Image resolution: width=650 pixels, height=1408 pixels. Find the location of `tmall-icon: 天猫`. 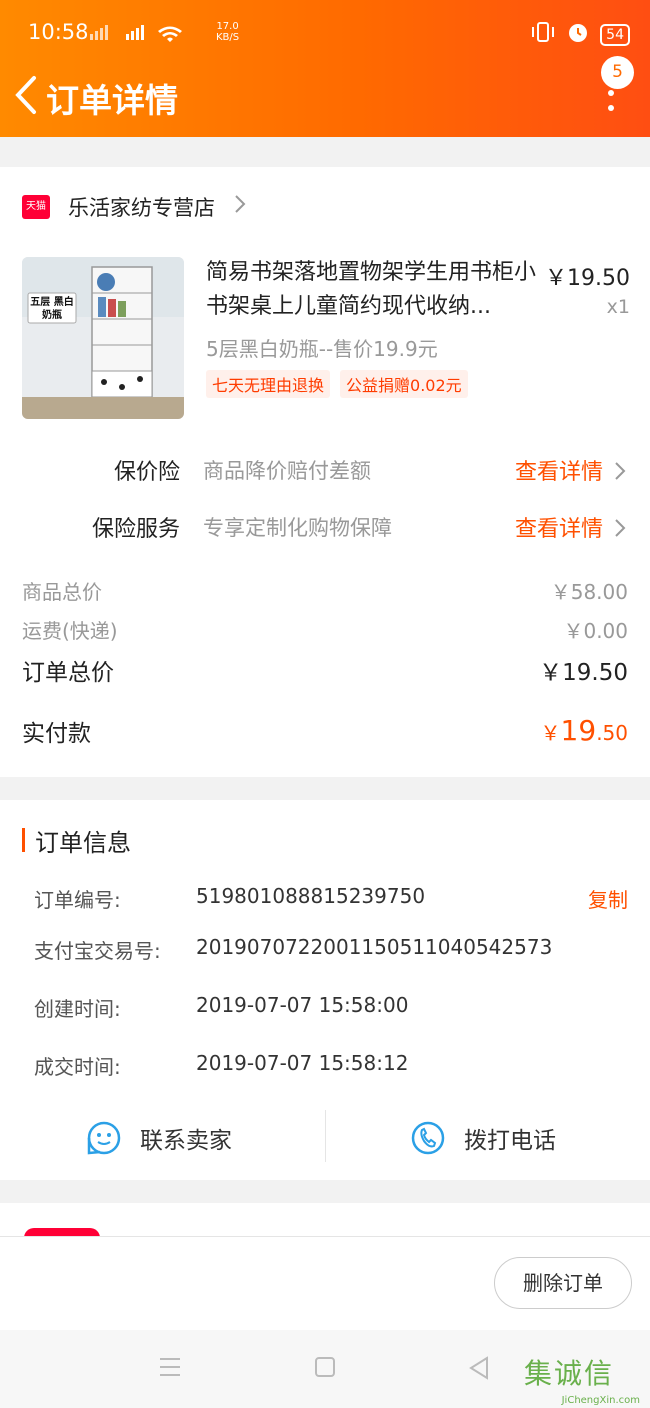

tmall-icon: 天猫 is located at coordinates (36, 207).